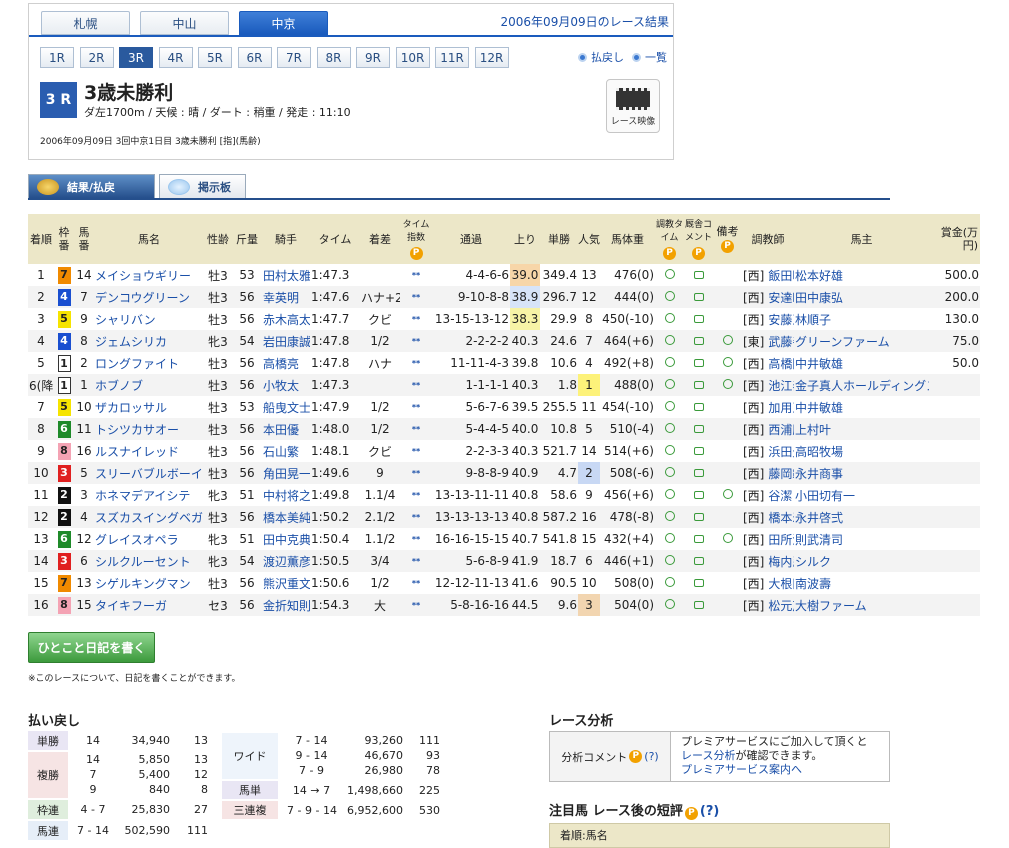  Describe the element at coordinates (781, 386) in the screenshot. I see `trainer-link: 池江泰寿` at that location.